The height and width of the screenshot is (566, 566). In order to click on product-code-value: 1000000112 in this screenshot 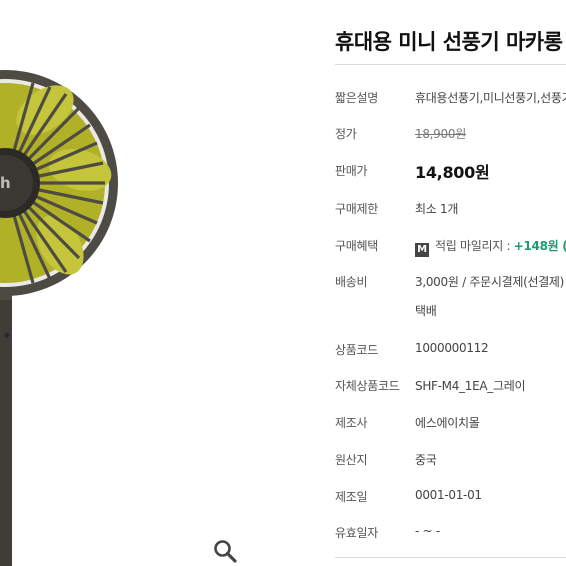, I will do `click(452, 348)`.